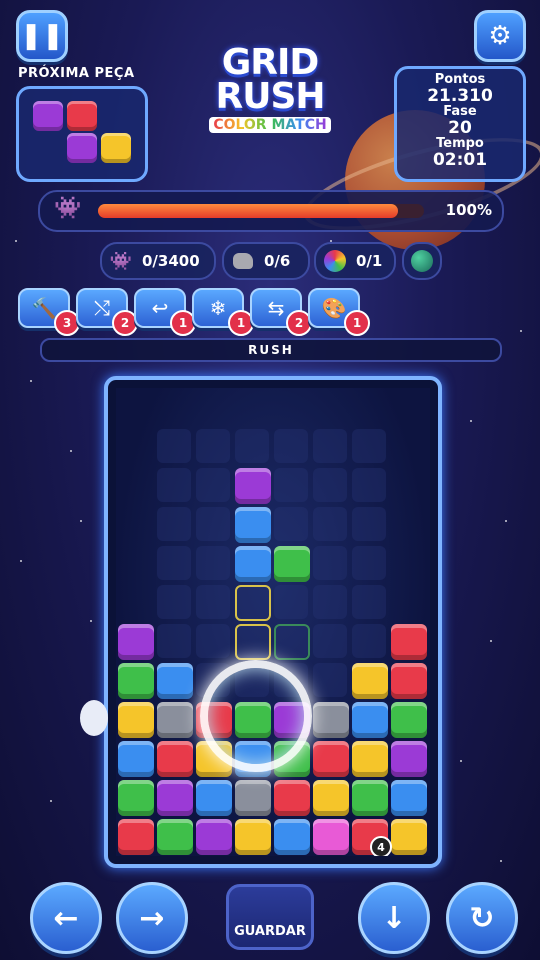  Describe the element at coordinates (460, 96) in the screenshot. I see `points-value: 21.310` at that location.